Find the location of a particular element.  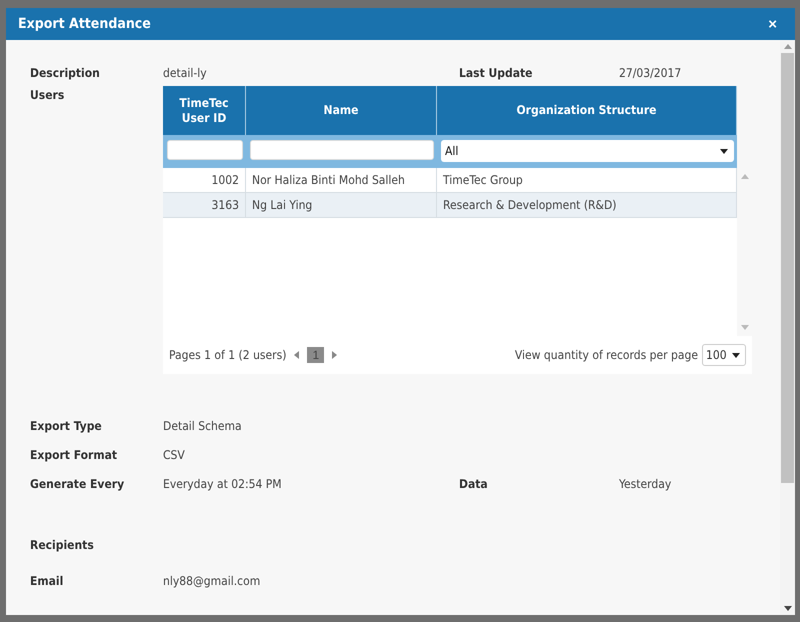

close-button: × is located at coordinates (772, 24).